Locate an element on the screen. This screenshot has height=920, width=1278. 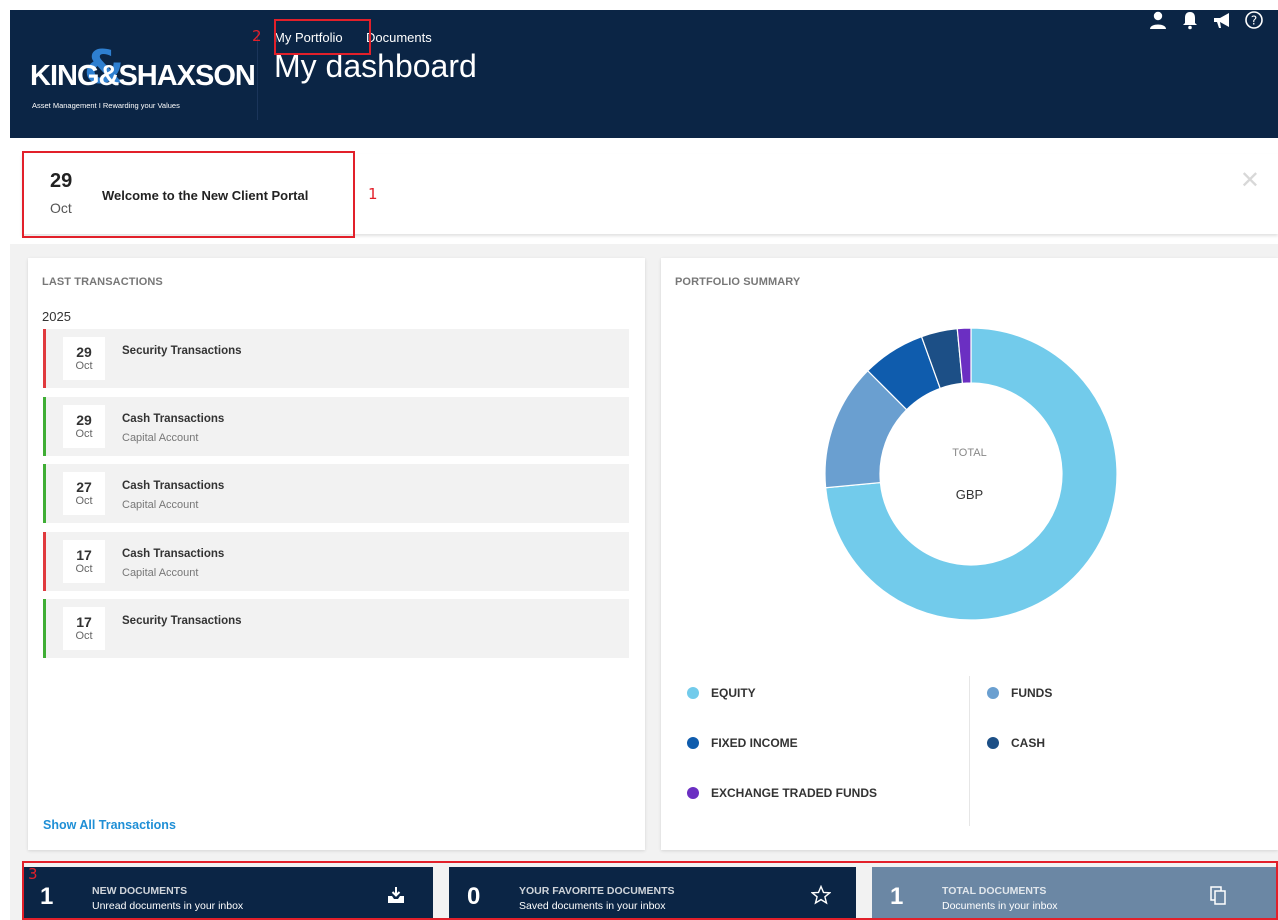
help-icon: ? is located at coordinates (1254, 20).